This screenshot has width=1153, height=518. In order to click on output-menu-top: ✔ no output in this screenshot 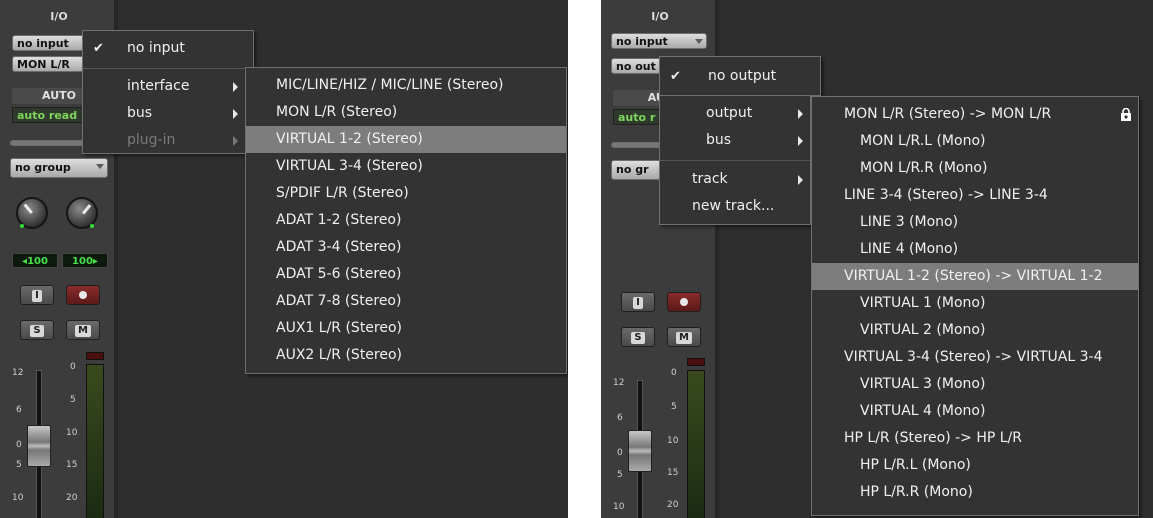, I will do `click(740, 76)`.